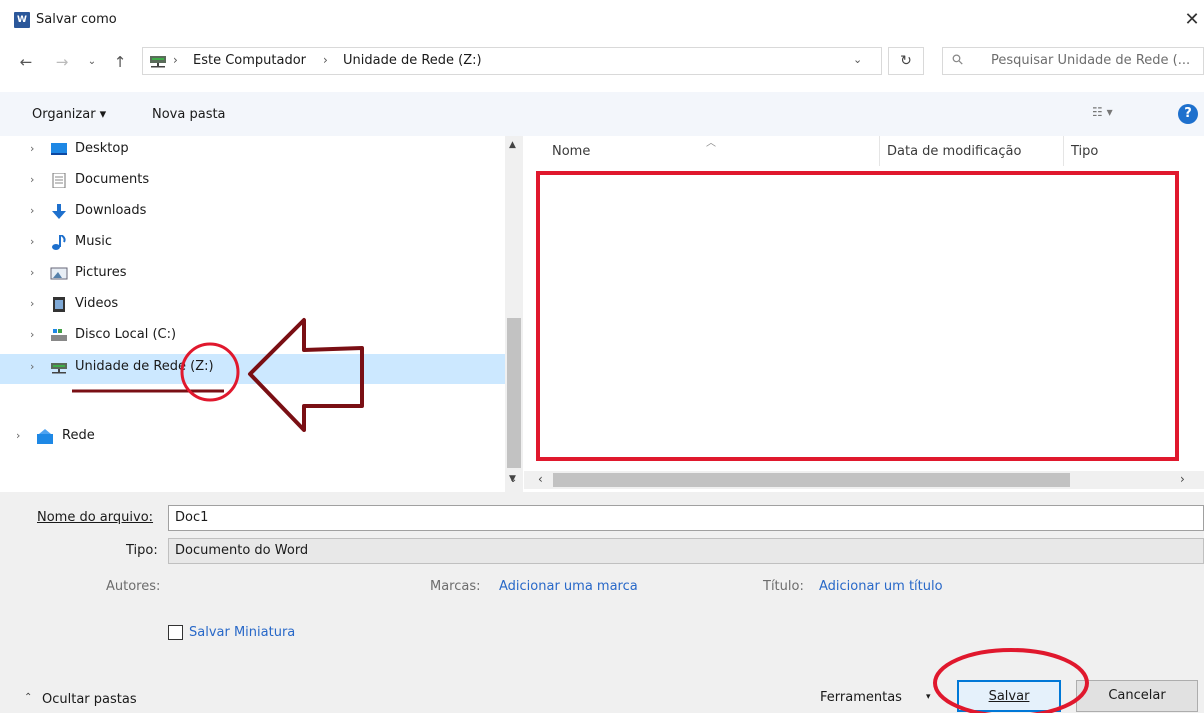  I want to click on back-button: ←, so click(26, 62).